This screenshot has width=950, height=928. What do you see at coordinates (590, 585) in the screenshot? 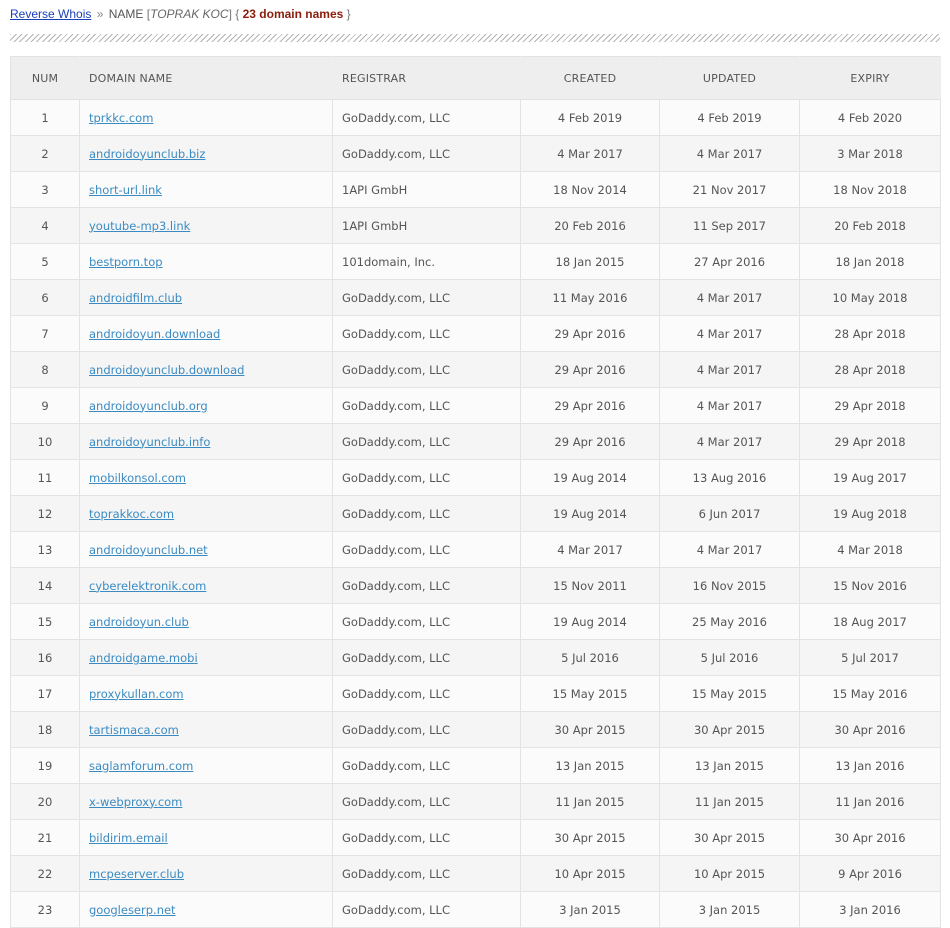
I see `cell-created: 15 Nov 2011` at bounding box center [590, 585].